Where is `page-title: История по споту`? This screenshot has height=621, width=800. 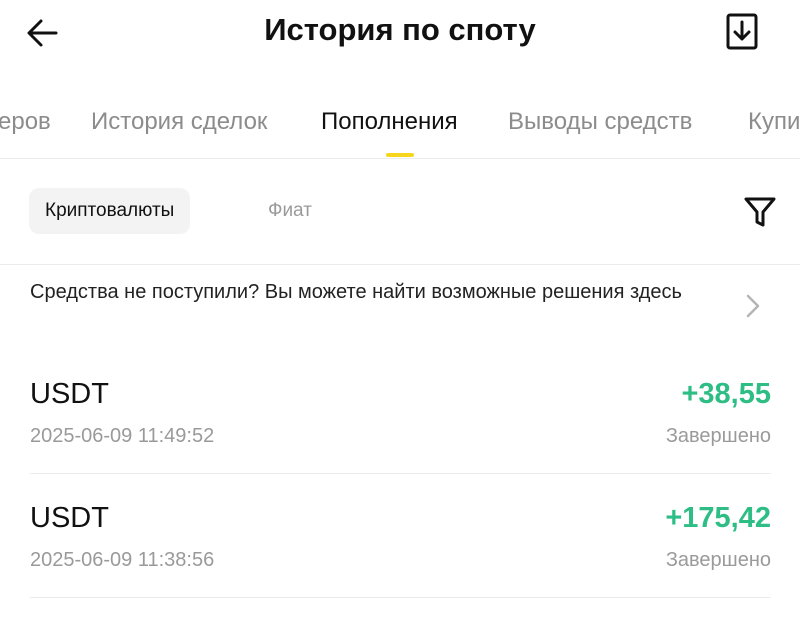
page-title: История по споту is located at coordinates (400, 29).